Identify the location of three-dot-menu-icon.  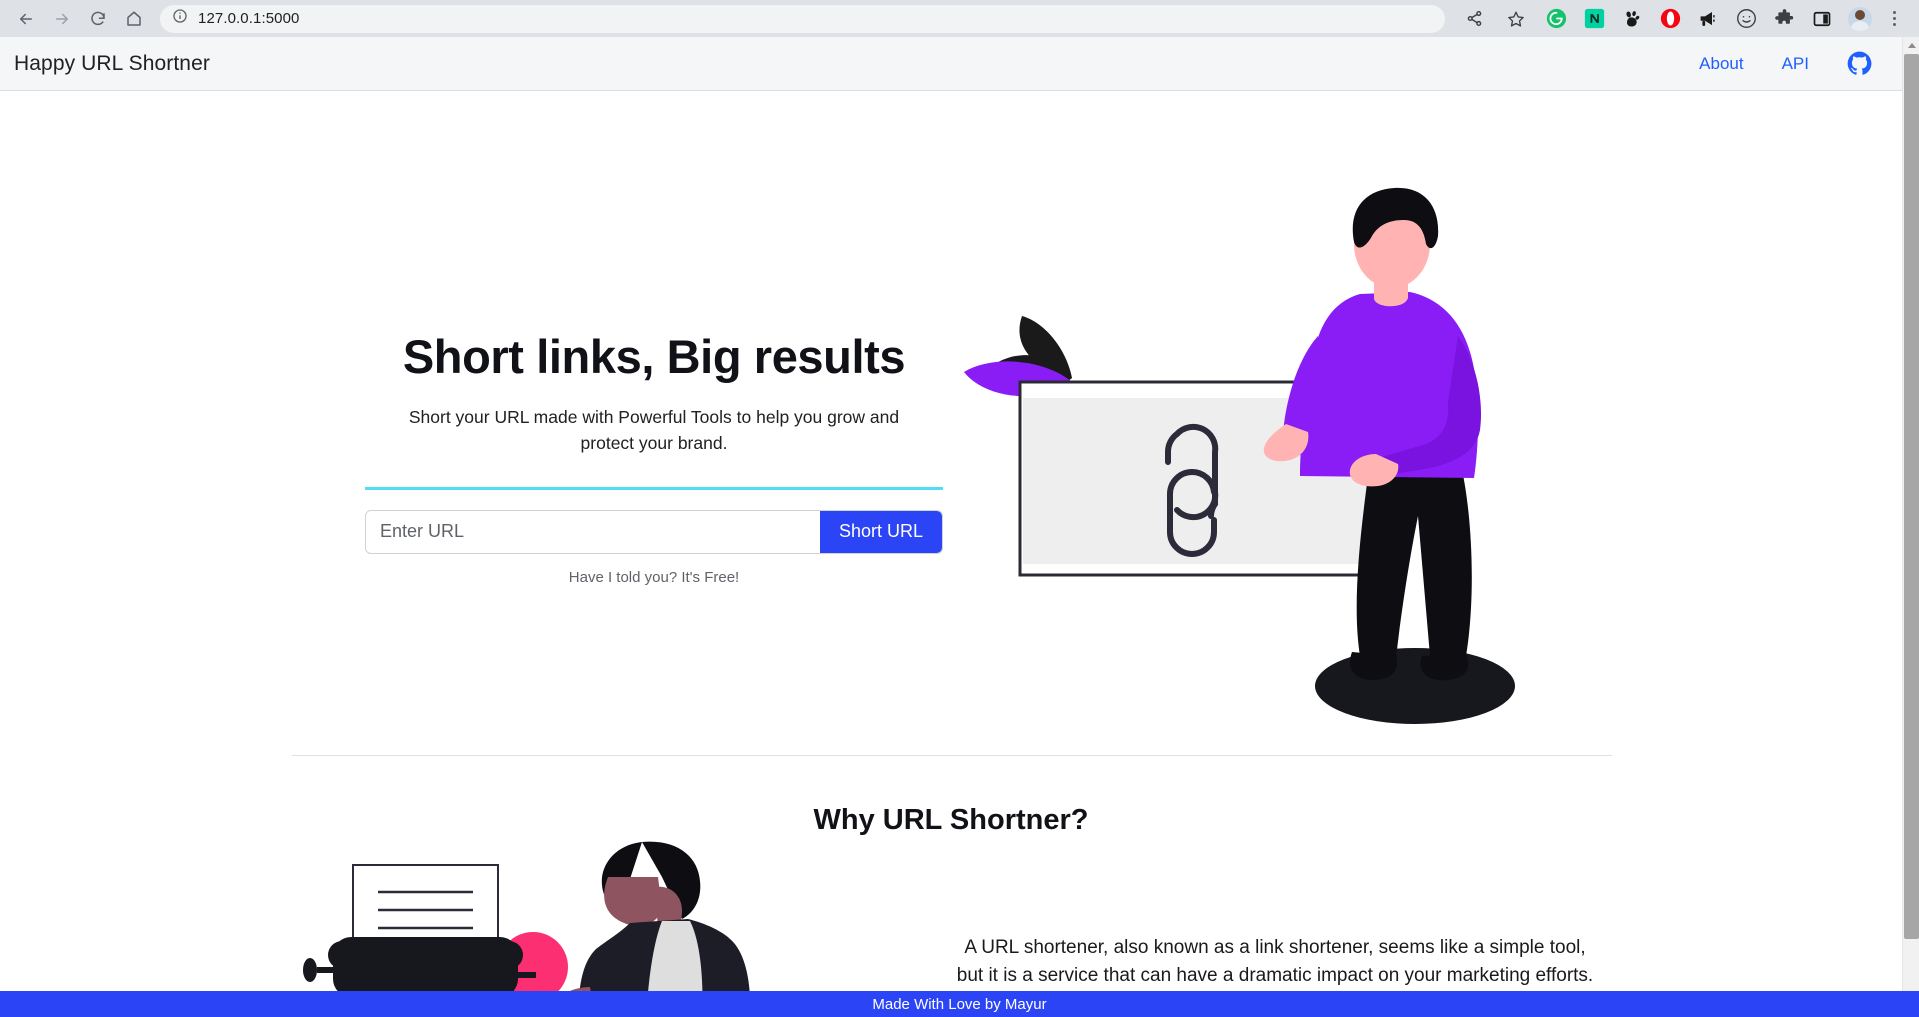
(1894, 18).